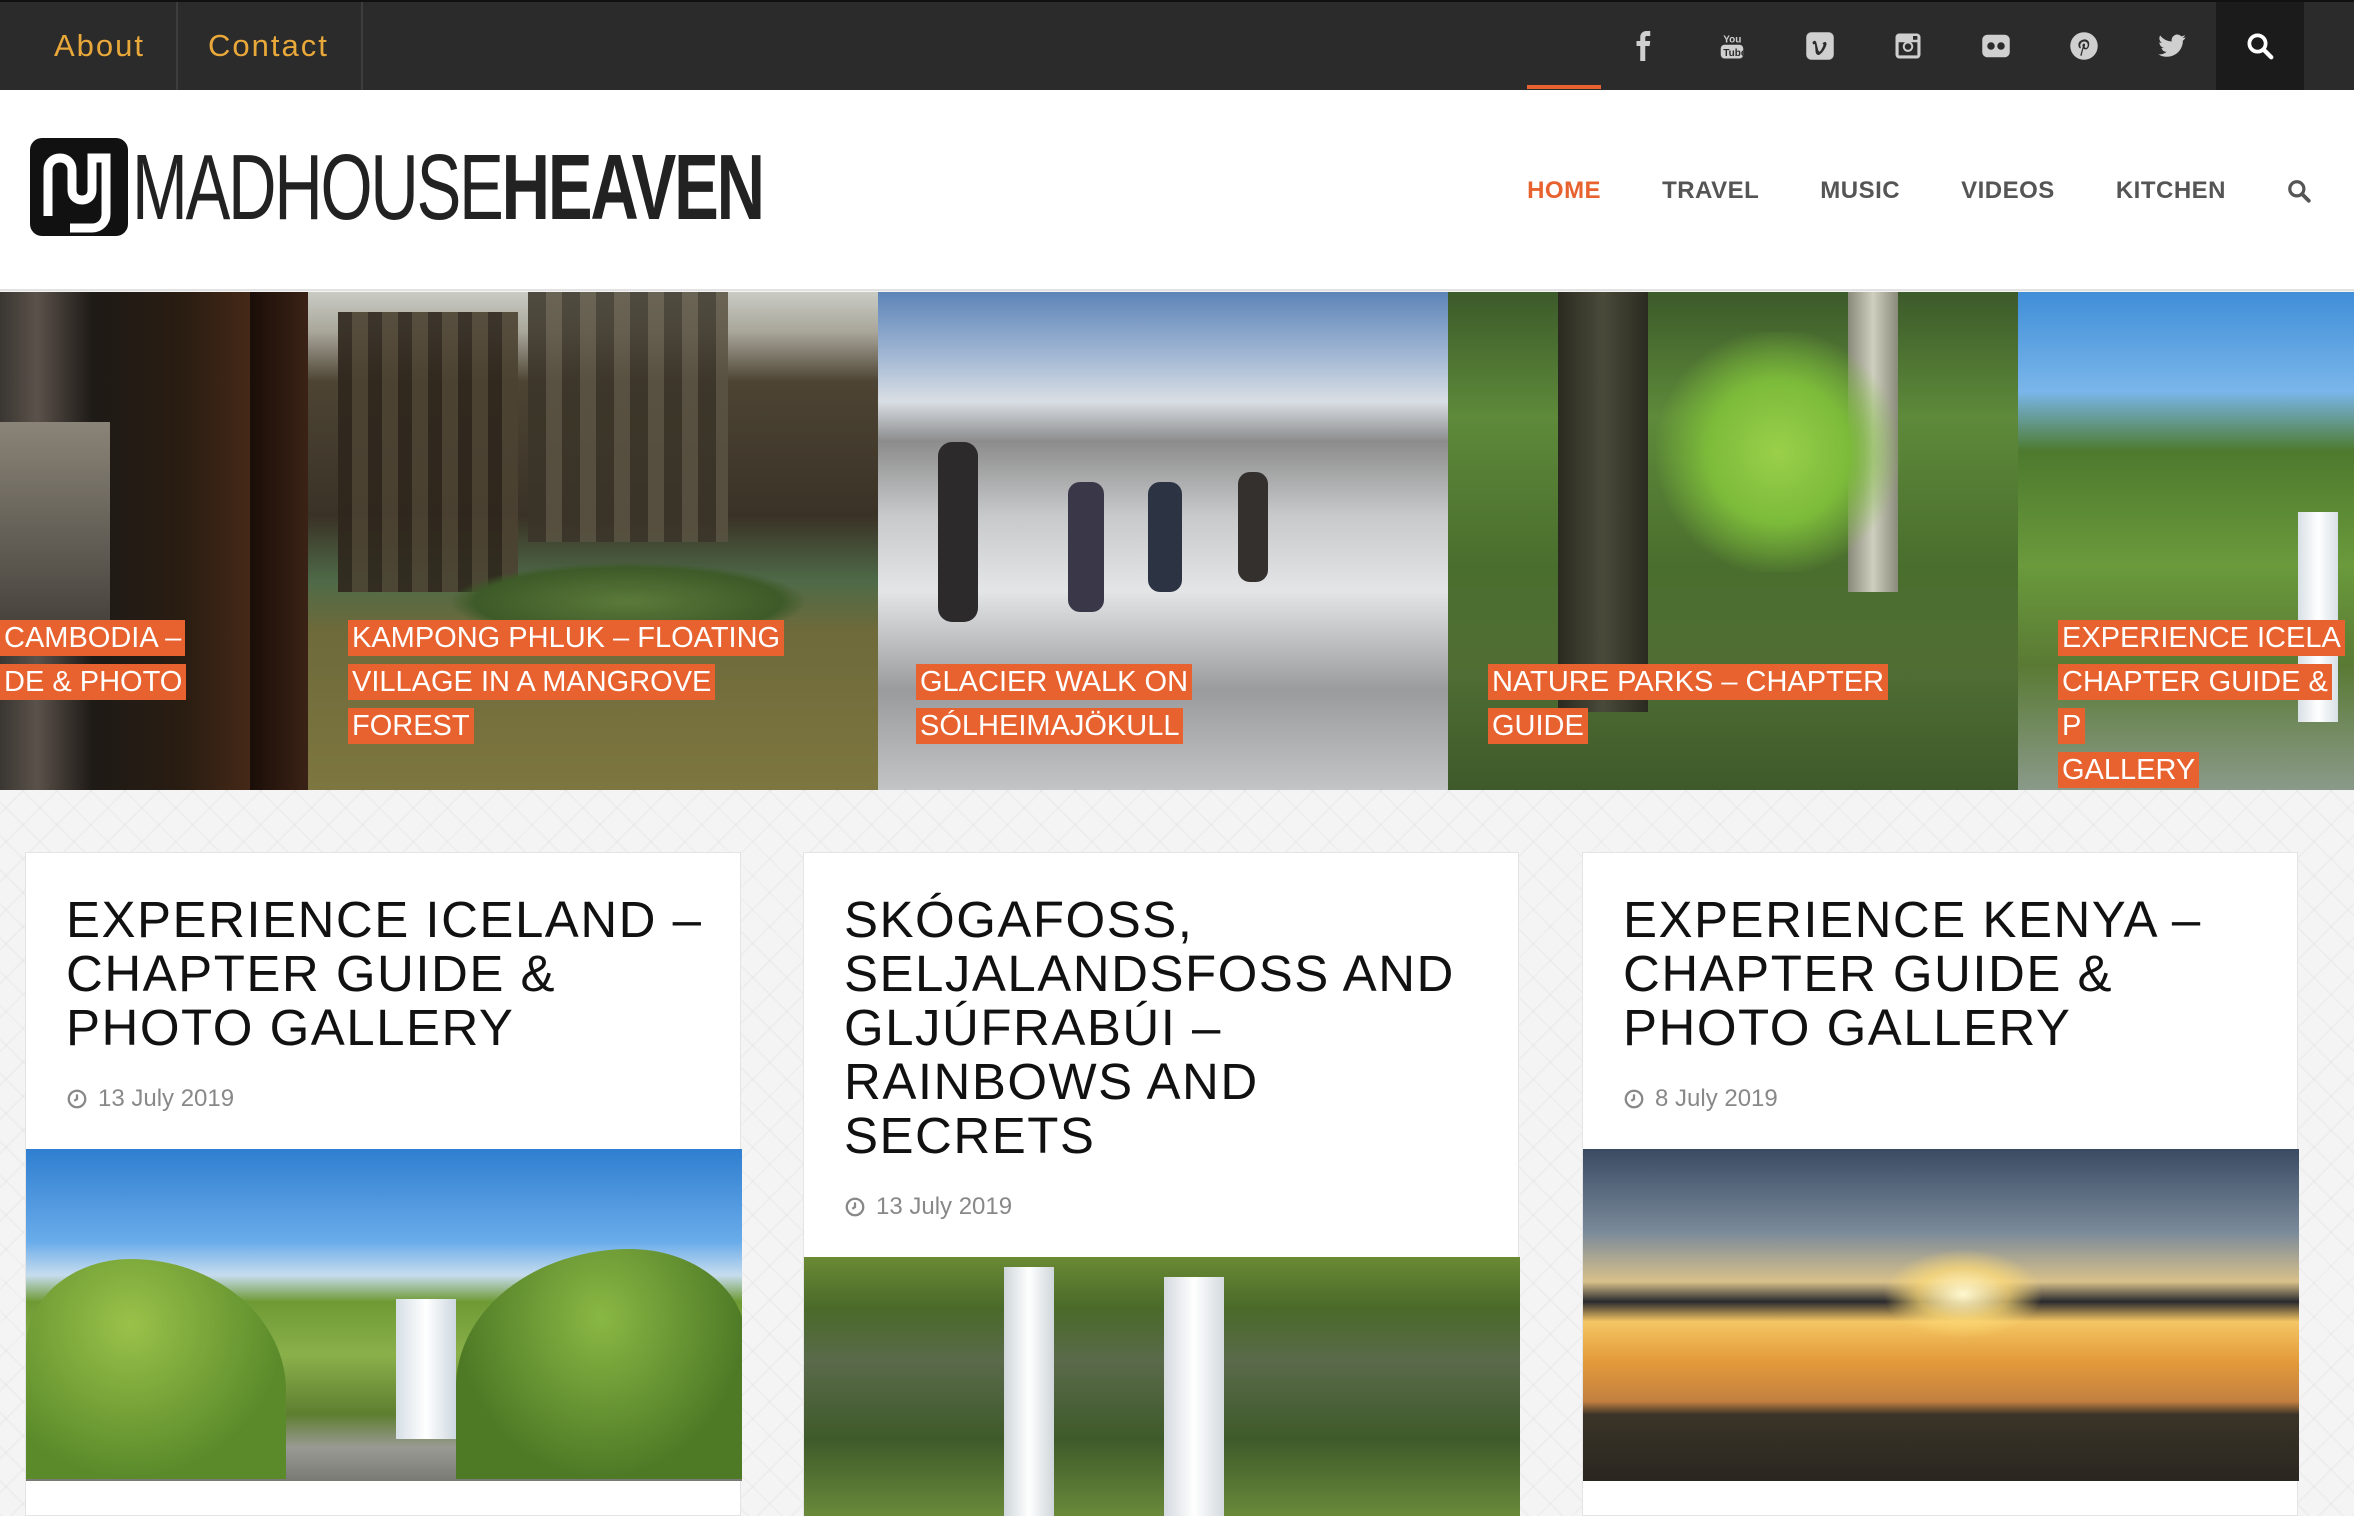  I want to click on logo-mark, so click(79, 187).